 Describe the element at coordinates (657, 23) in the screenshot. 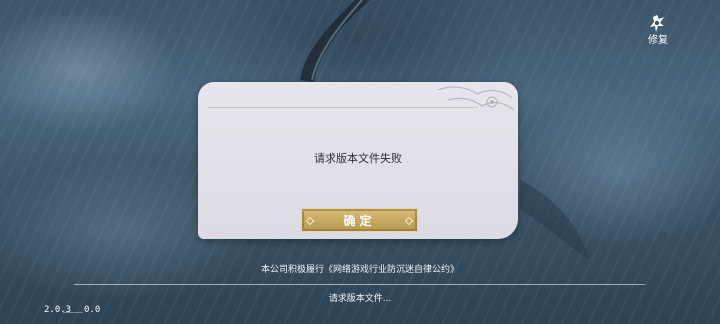

I see `repair-icon` at that location.